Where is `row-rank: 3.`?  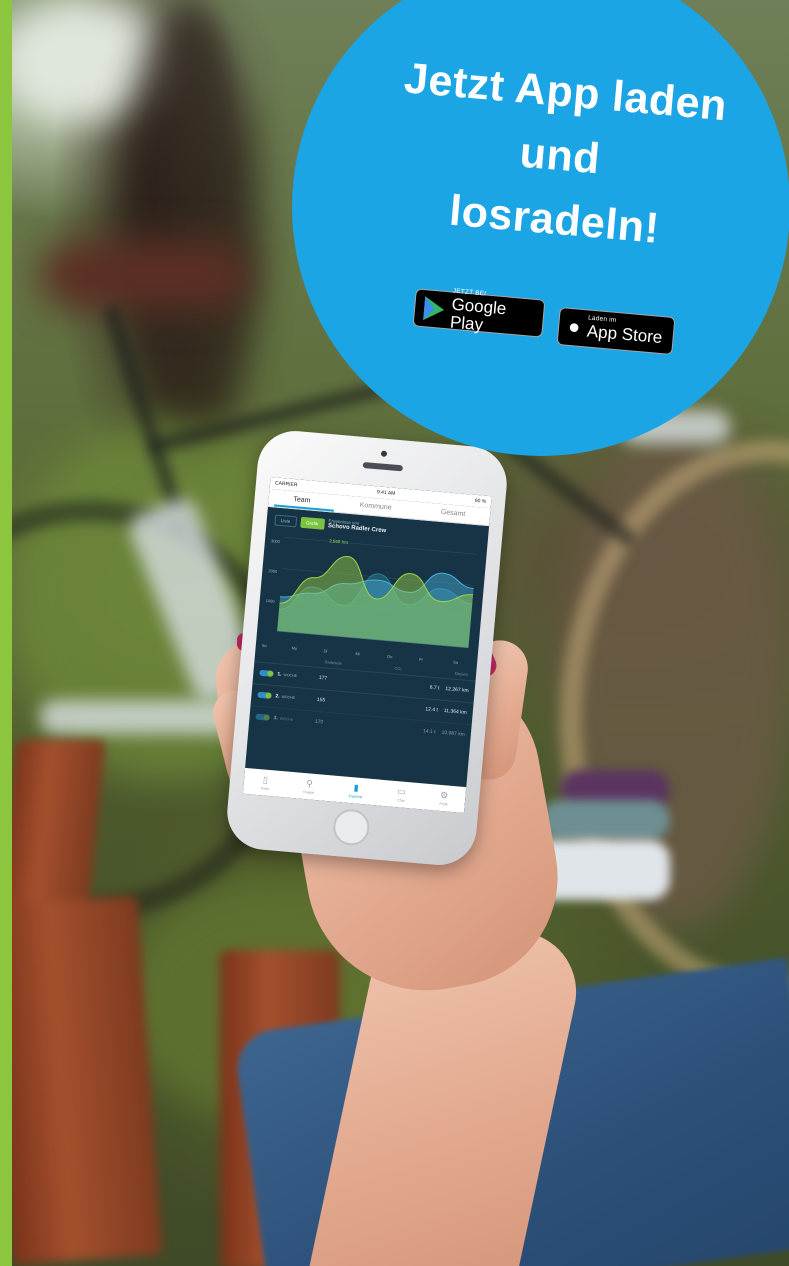
row-rank: 3. is located at coordinates (275, 718).